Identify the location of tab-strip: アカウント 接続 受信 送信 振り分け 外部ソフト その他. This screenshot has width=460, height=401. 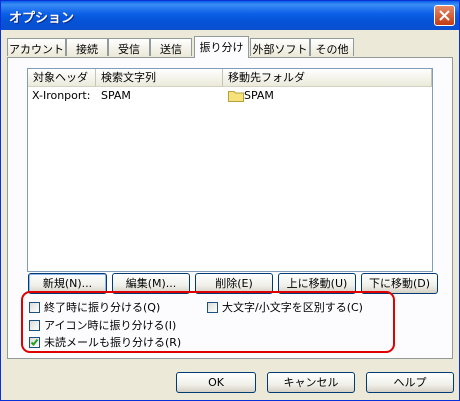
(232, 47).